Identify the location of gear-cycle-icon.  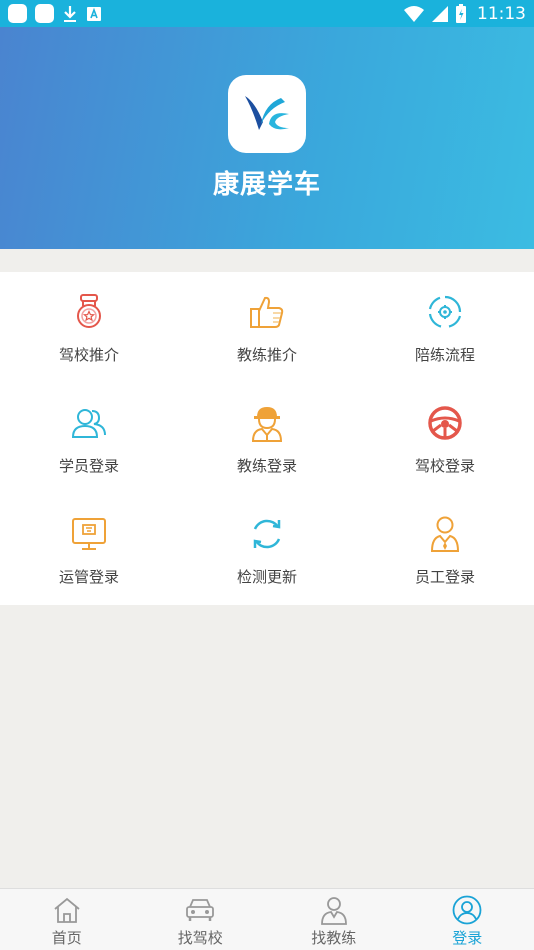
(445, 312).